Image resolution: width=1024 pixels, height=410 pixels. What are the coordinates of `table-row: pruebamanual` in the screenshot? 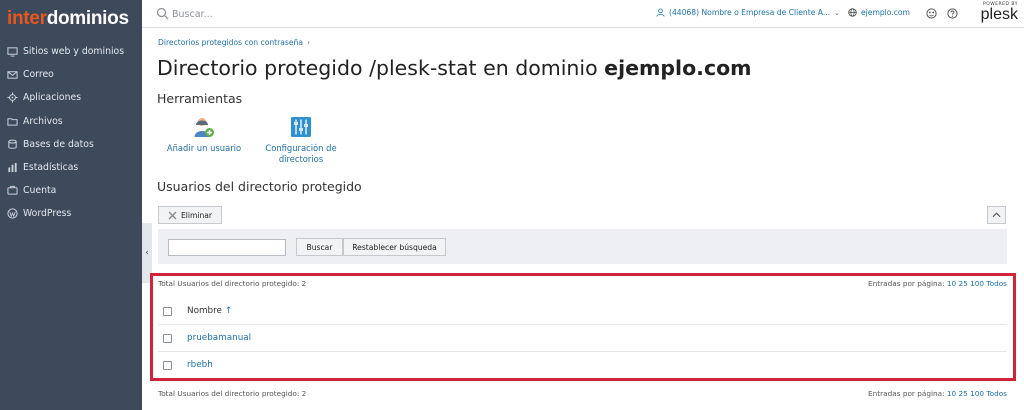 It's located at (582, 338).